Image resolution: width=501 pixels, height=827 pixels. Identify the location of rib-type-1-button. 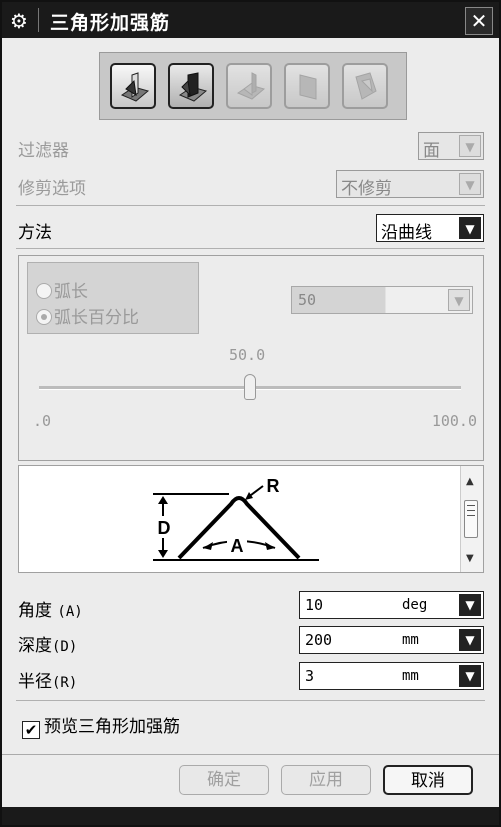
(133, 86).